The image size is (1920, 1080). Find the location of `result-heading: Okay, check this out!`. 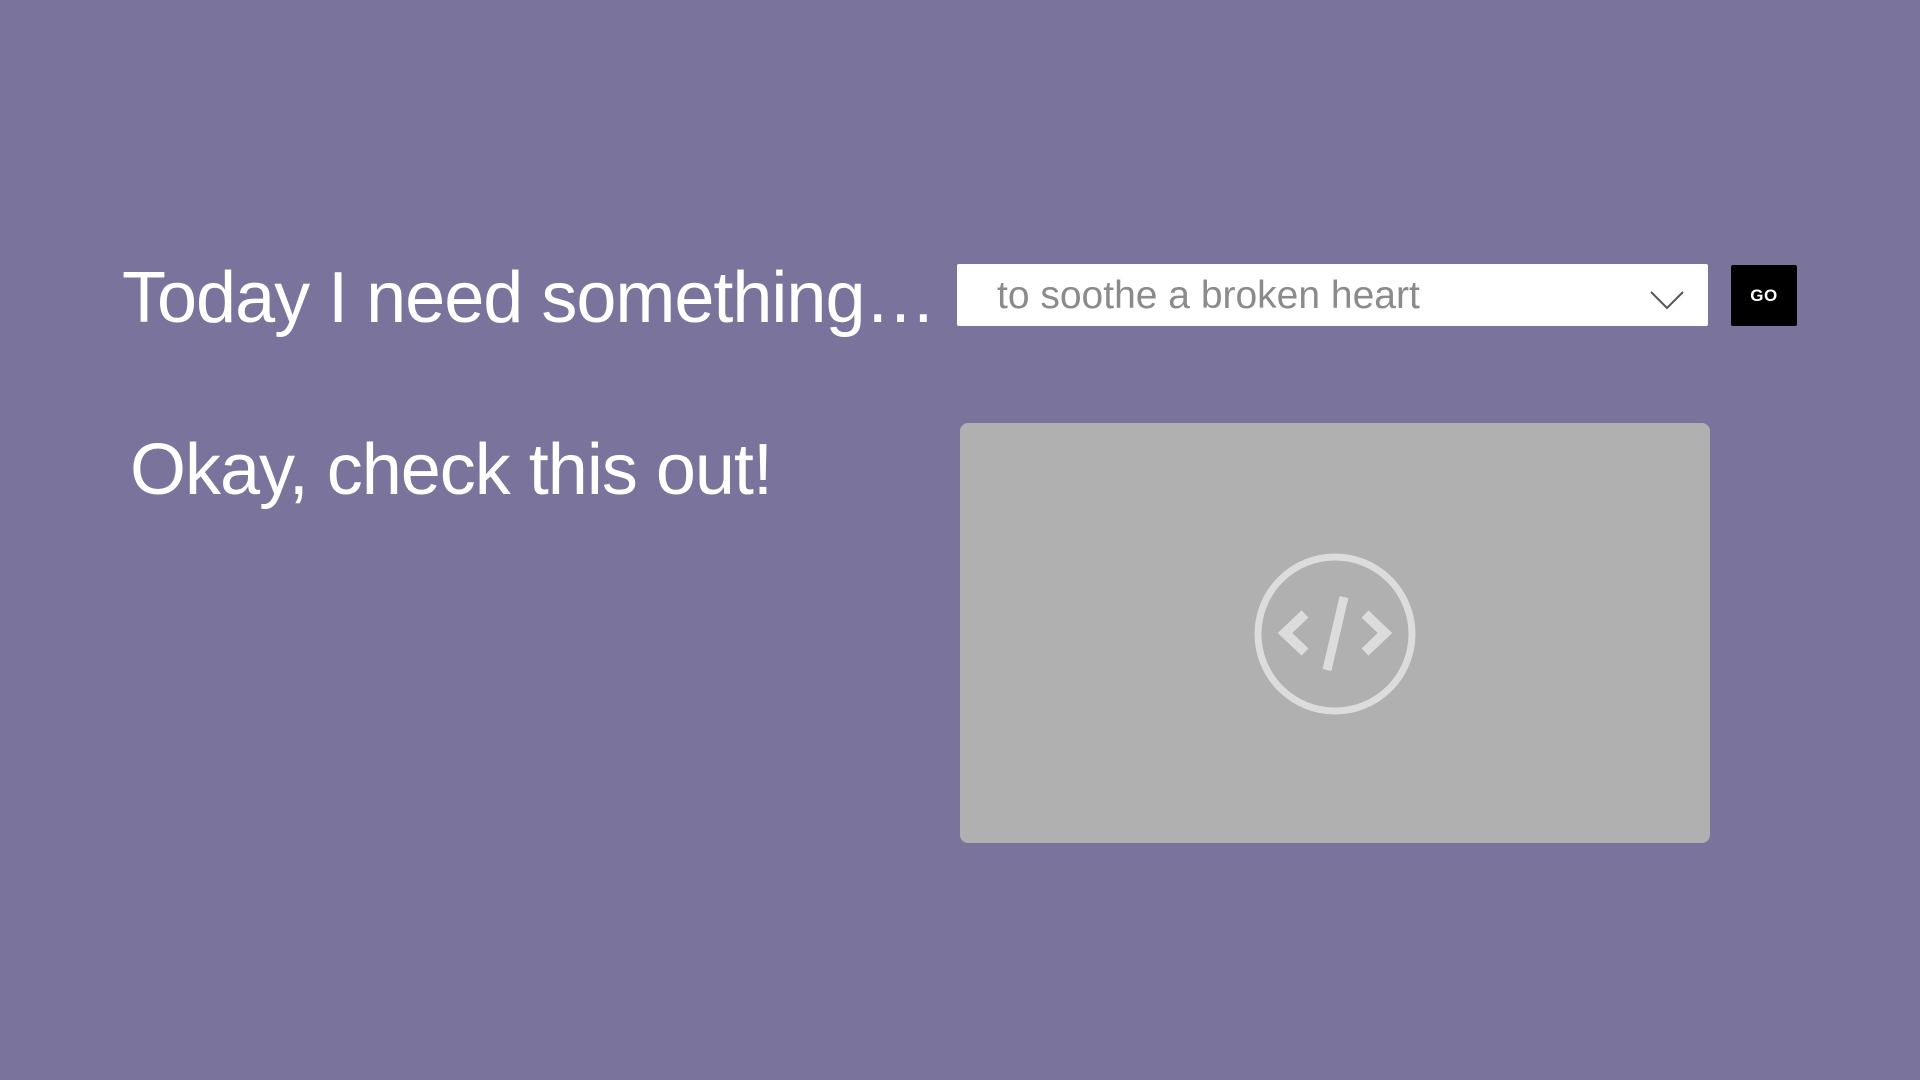

result-heading: Okay, check this out! is located at coordinates (451, 470).